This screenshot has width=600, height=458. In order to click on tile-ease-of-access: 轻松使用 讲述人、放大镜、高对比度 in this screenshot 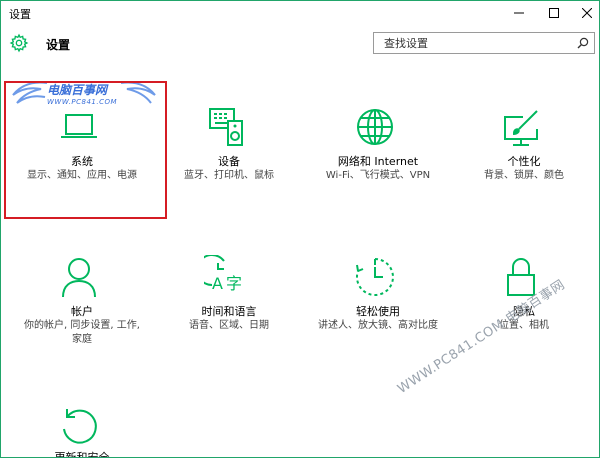, I will do `click(378, 310)`.